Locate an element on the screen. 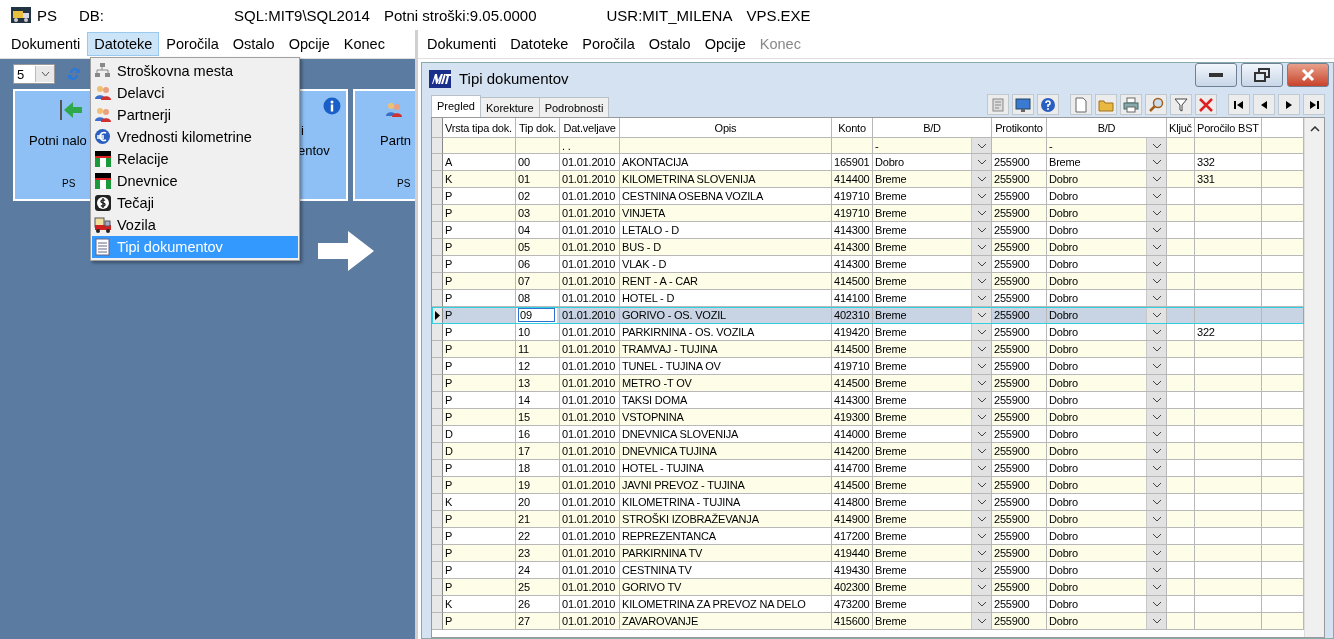 Image resolution: width=1334 pixels, height=639 pixels. table-cell-text: 414300 is located at coordinates (852, 264).